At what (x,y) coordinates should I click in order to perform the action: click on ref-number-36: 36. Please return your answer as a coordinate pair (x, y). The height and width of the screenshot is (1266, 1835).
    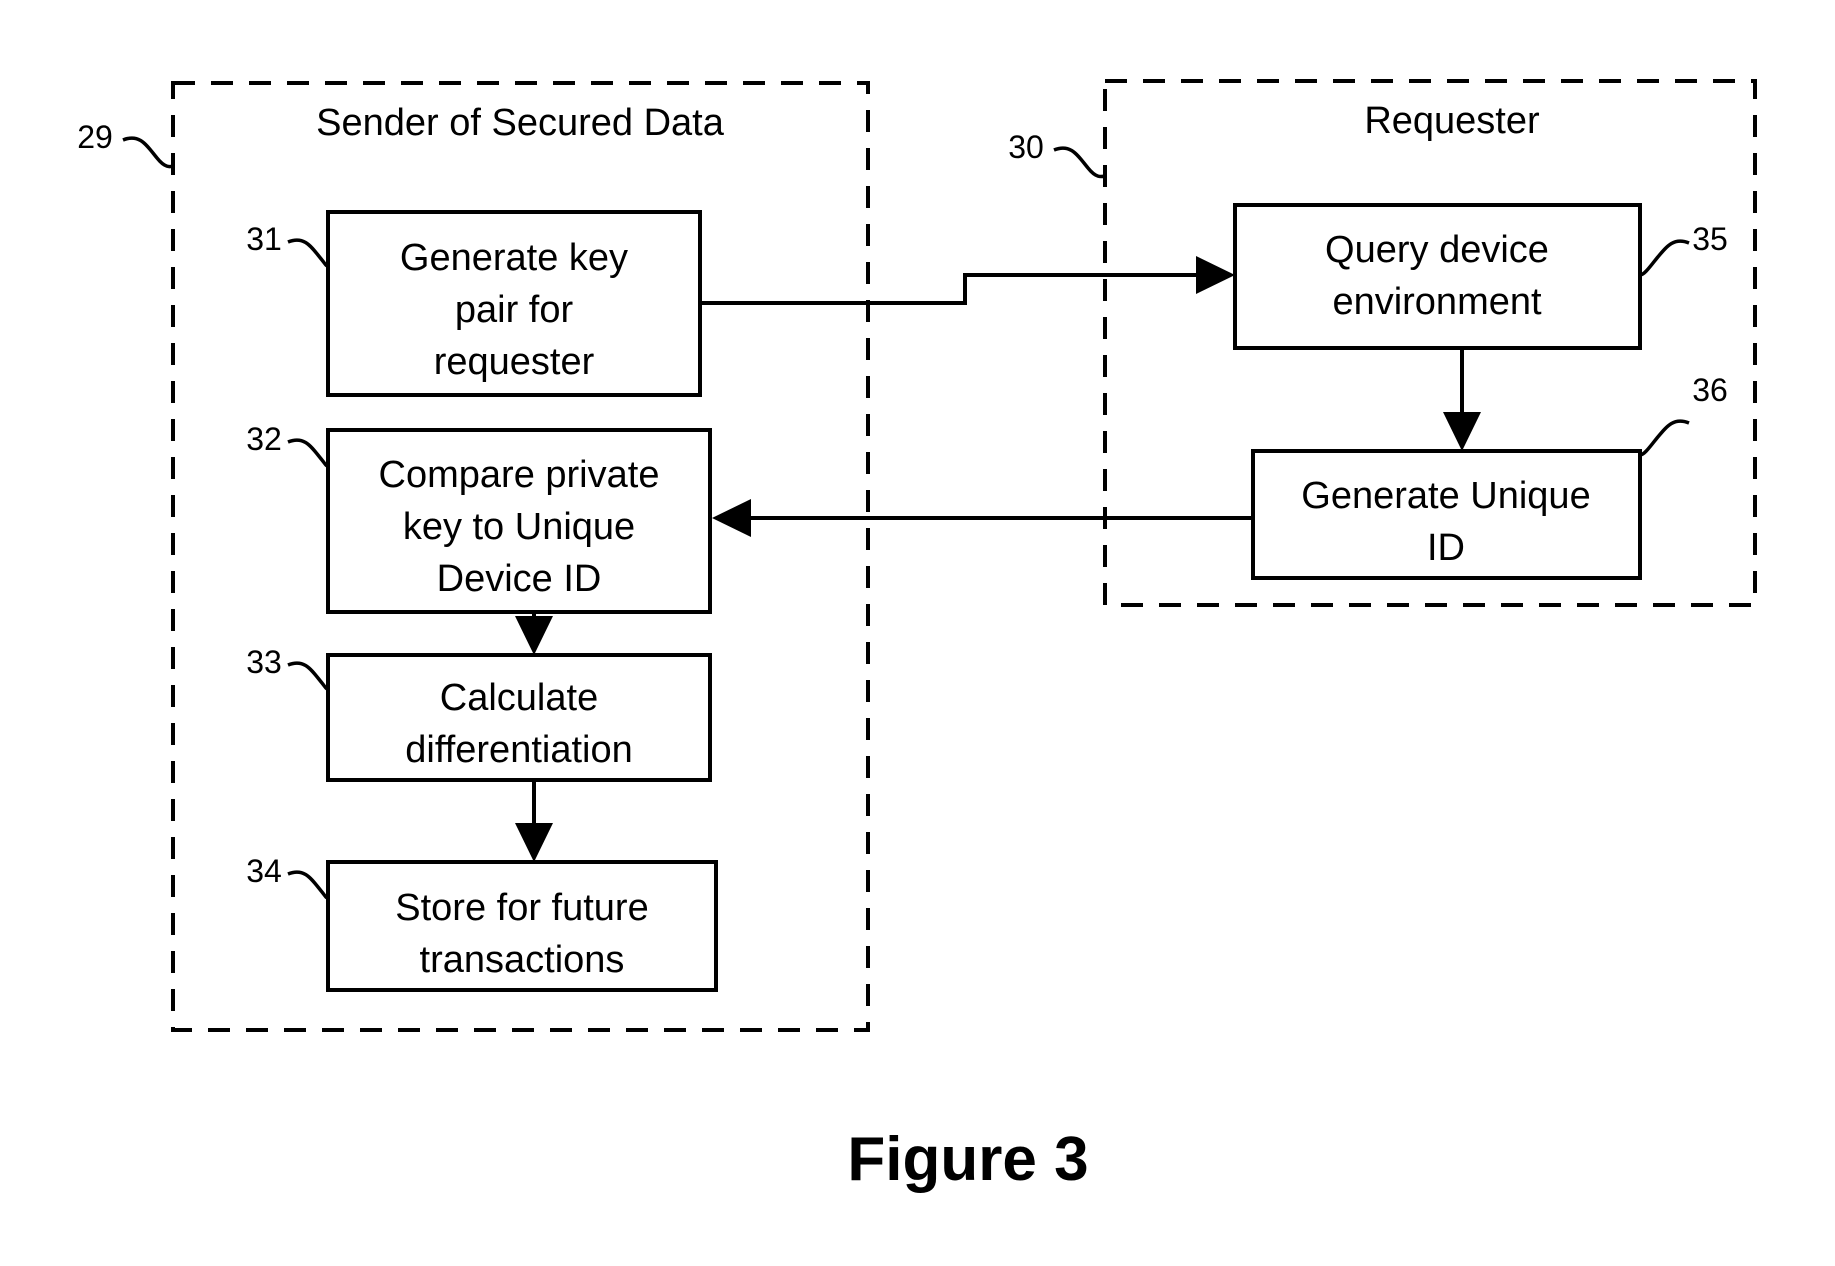
    Looking at the image, I should click on (1710, 390).